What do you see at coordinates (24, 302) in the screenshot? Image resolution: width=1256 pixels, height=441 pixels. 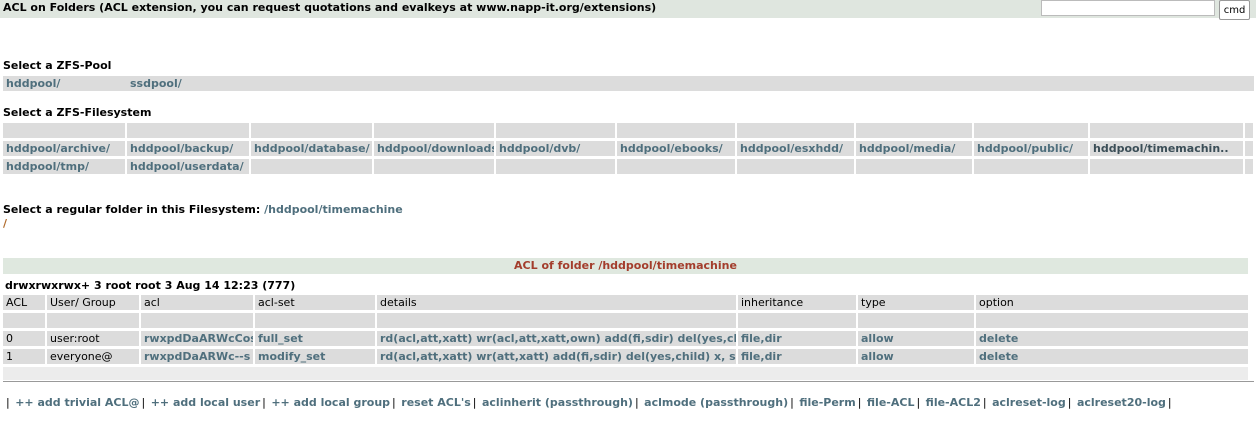 I see `col-acl: ACL` at bounding box center [24, 302].